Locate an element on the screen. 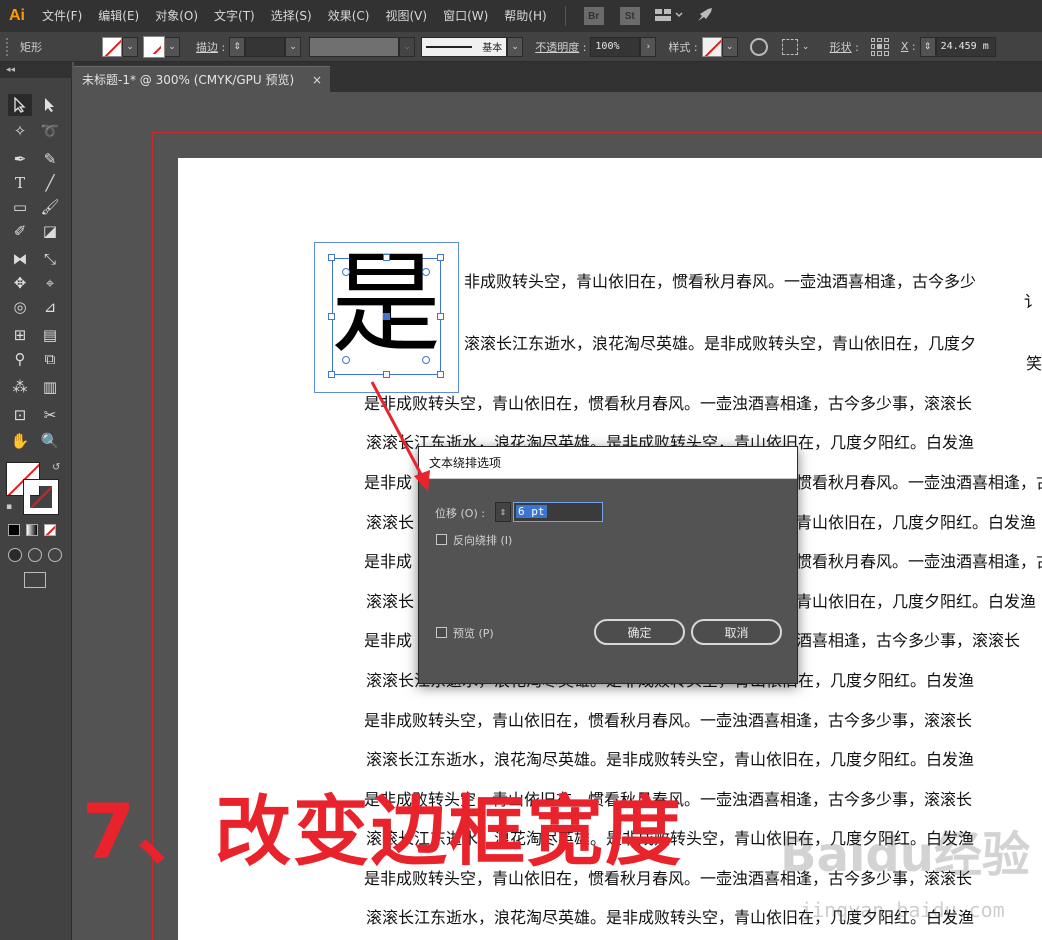 Image resolution: width=1042 pixels, height=940 pixels. stroke-none-swatch is located at coordinates (41, 497).